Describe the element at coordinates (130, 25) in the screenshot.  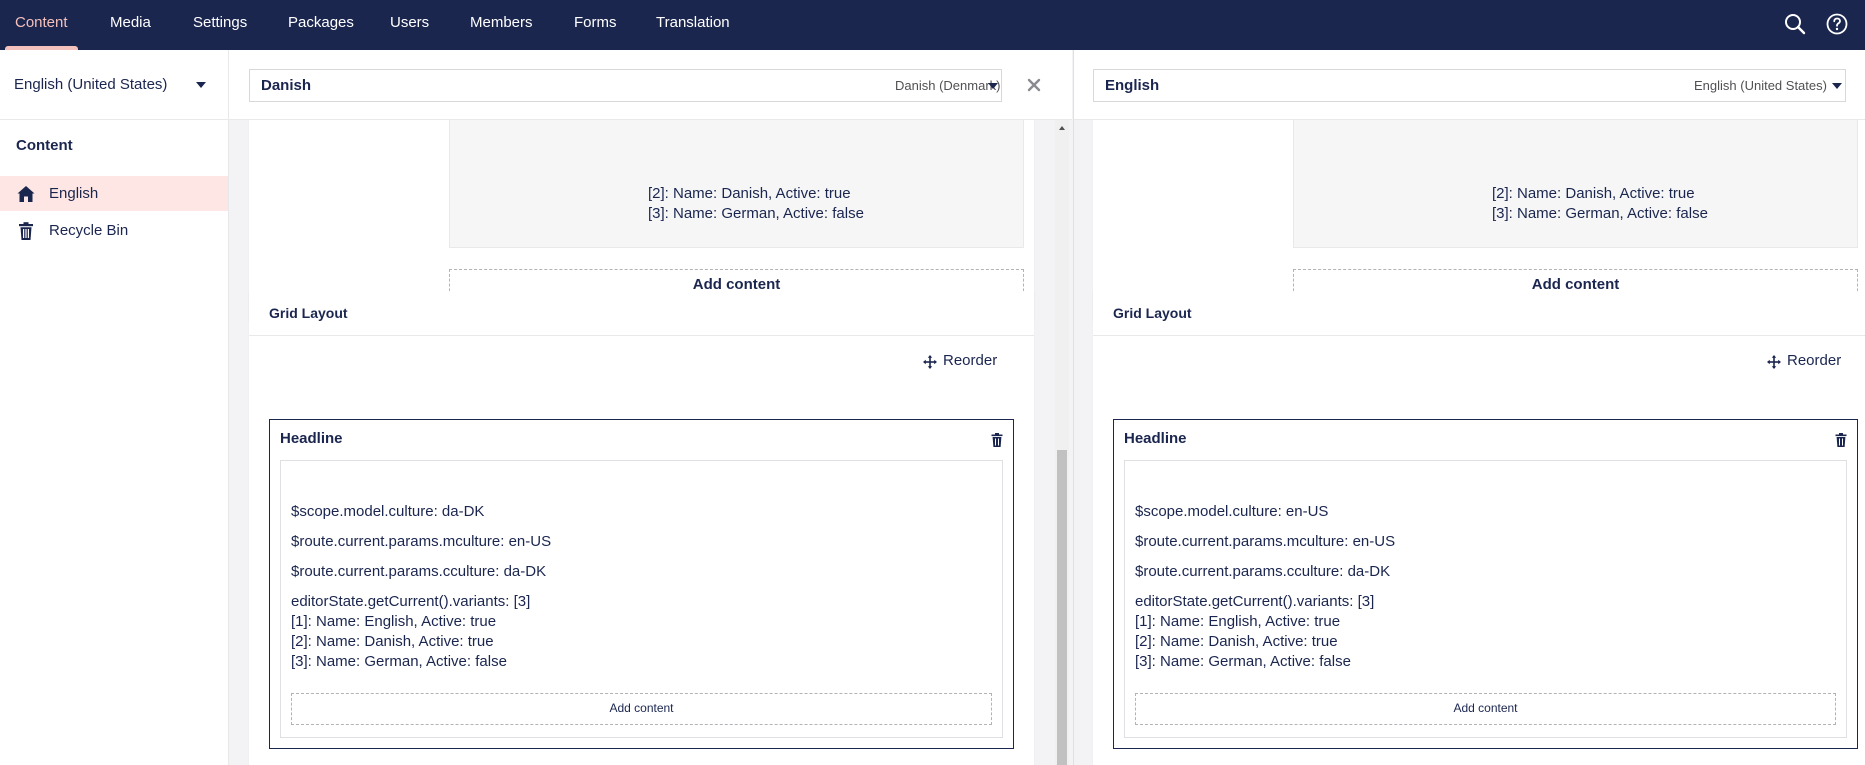
I see `nav-media: Media` at that location.